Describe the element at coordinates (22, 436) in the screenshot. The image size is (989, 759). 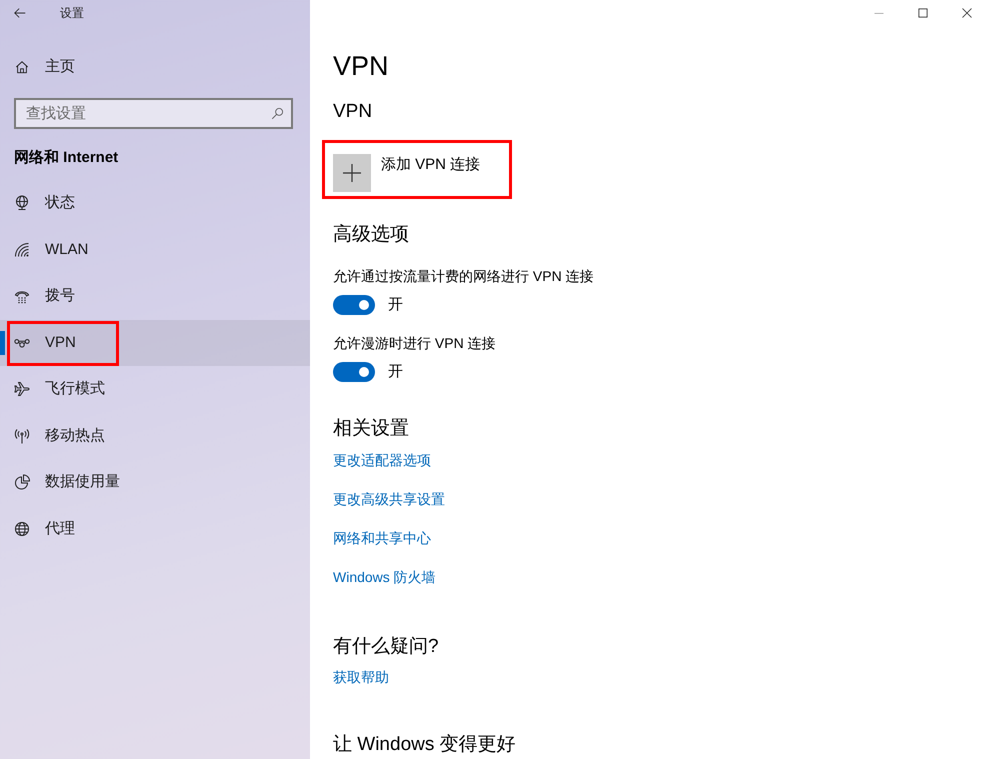
I see `antenna-icon` at that location.